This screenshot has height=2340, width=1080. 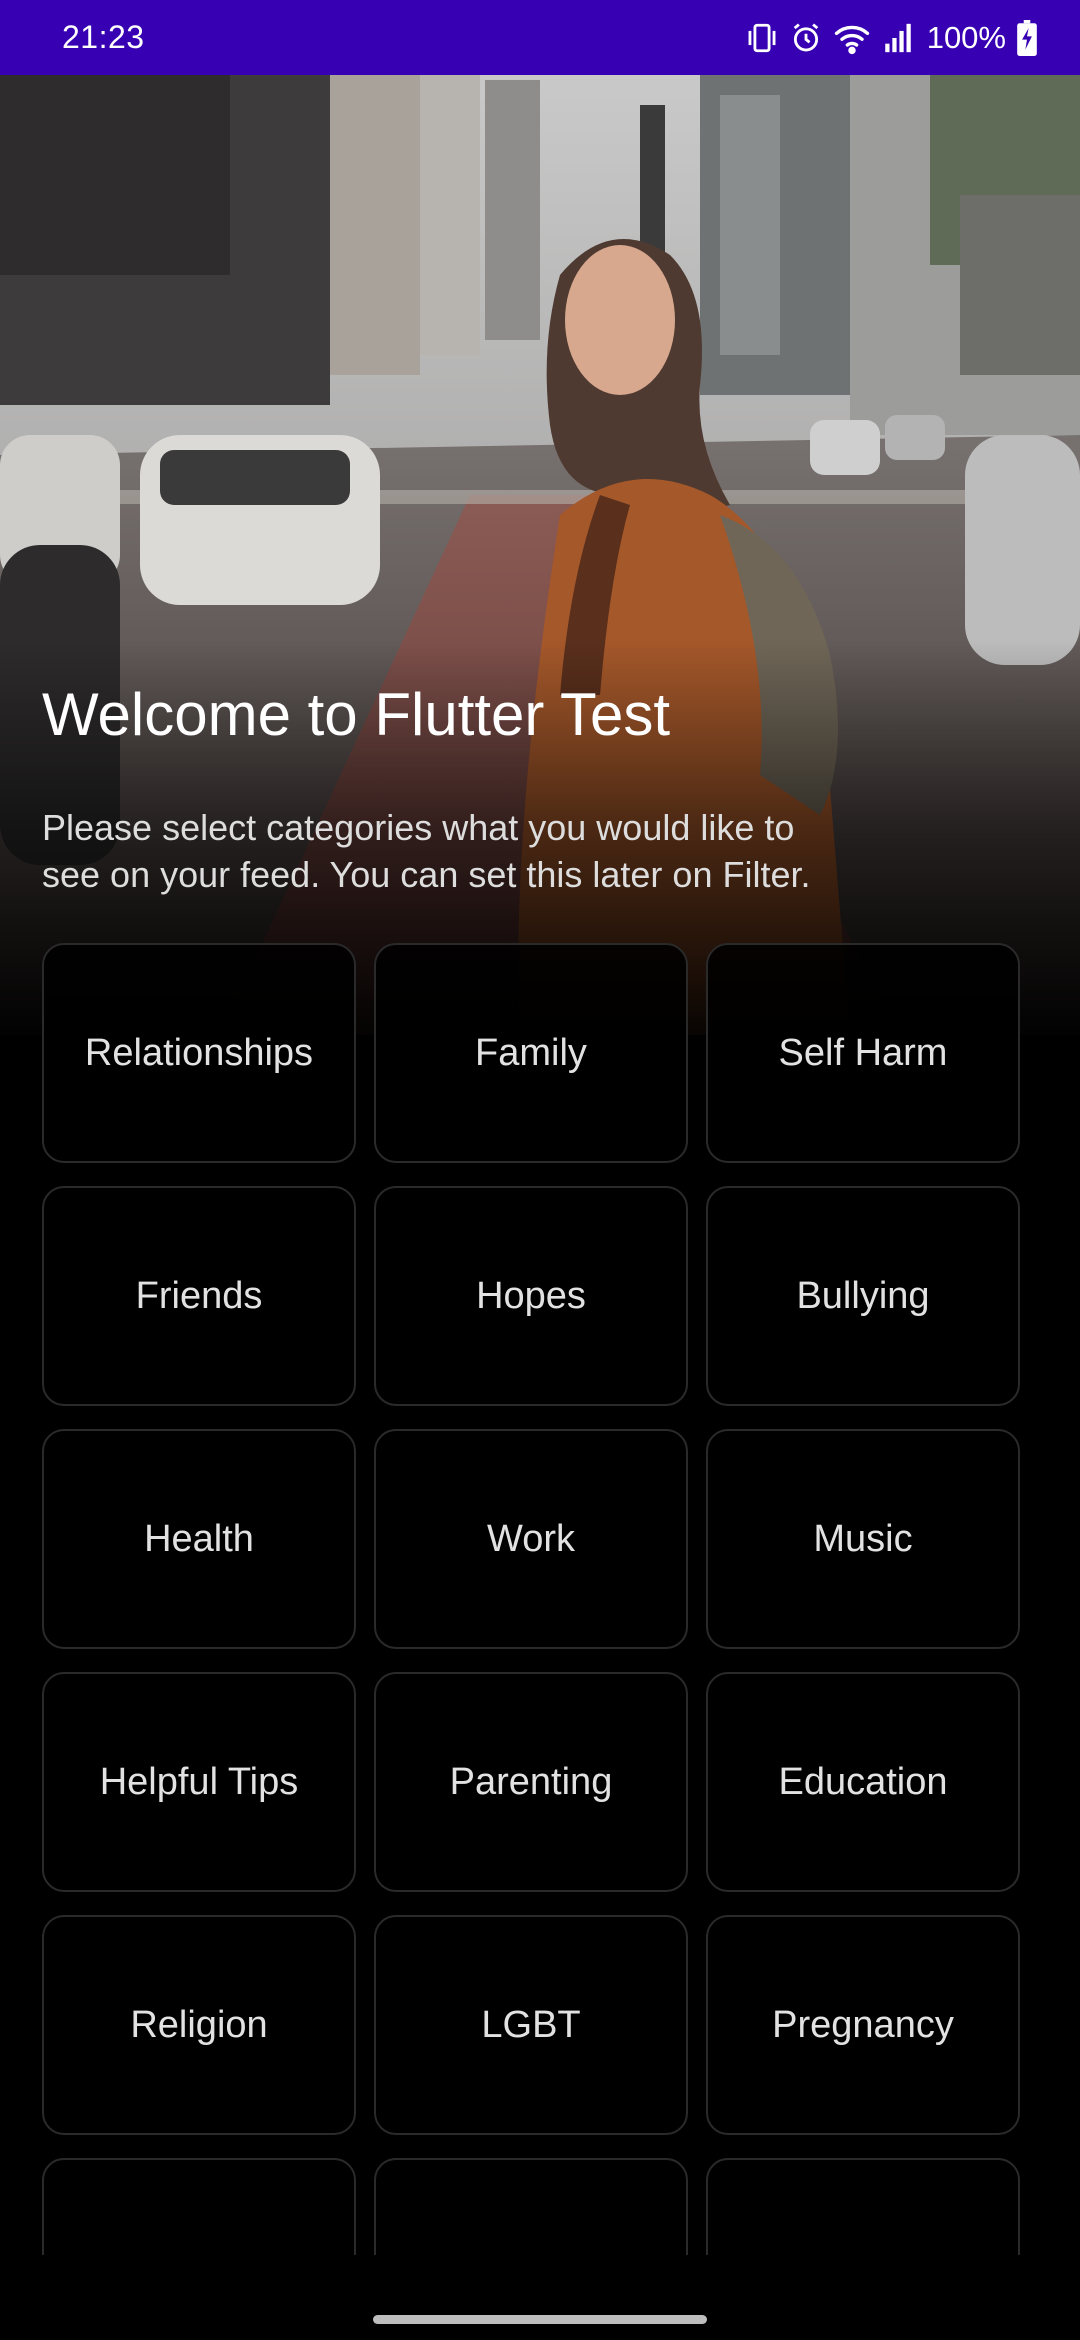 I want to click on battery-charging-icon, so click(x=1027, y=37).